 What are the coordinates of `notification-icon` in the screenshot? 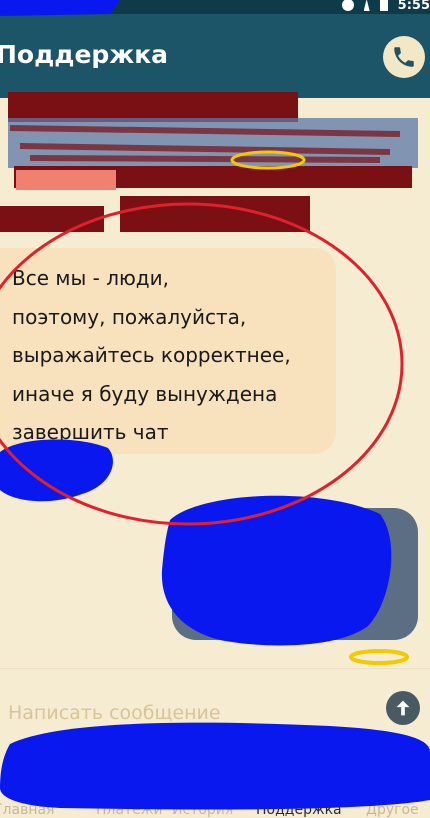 It's located at (347, 5).